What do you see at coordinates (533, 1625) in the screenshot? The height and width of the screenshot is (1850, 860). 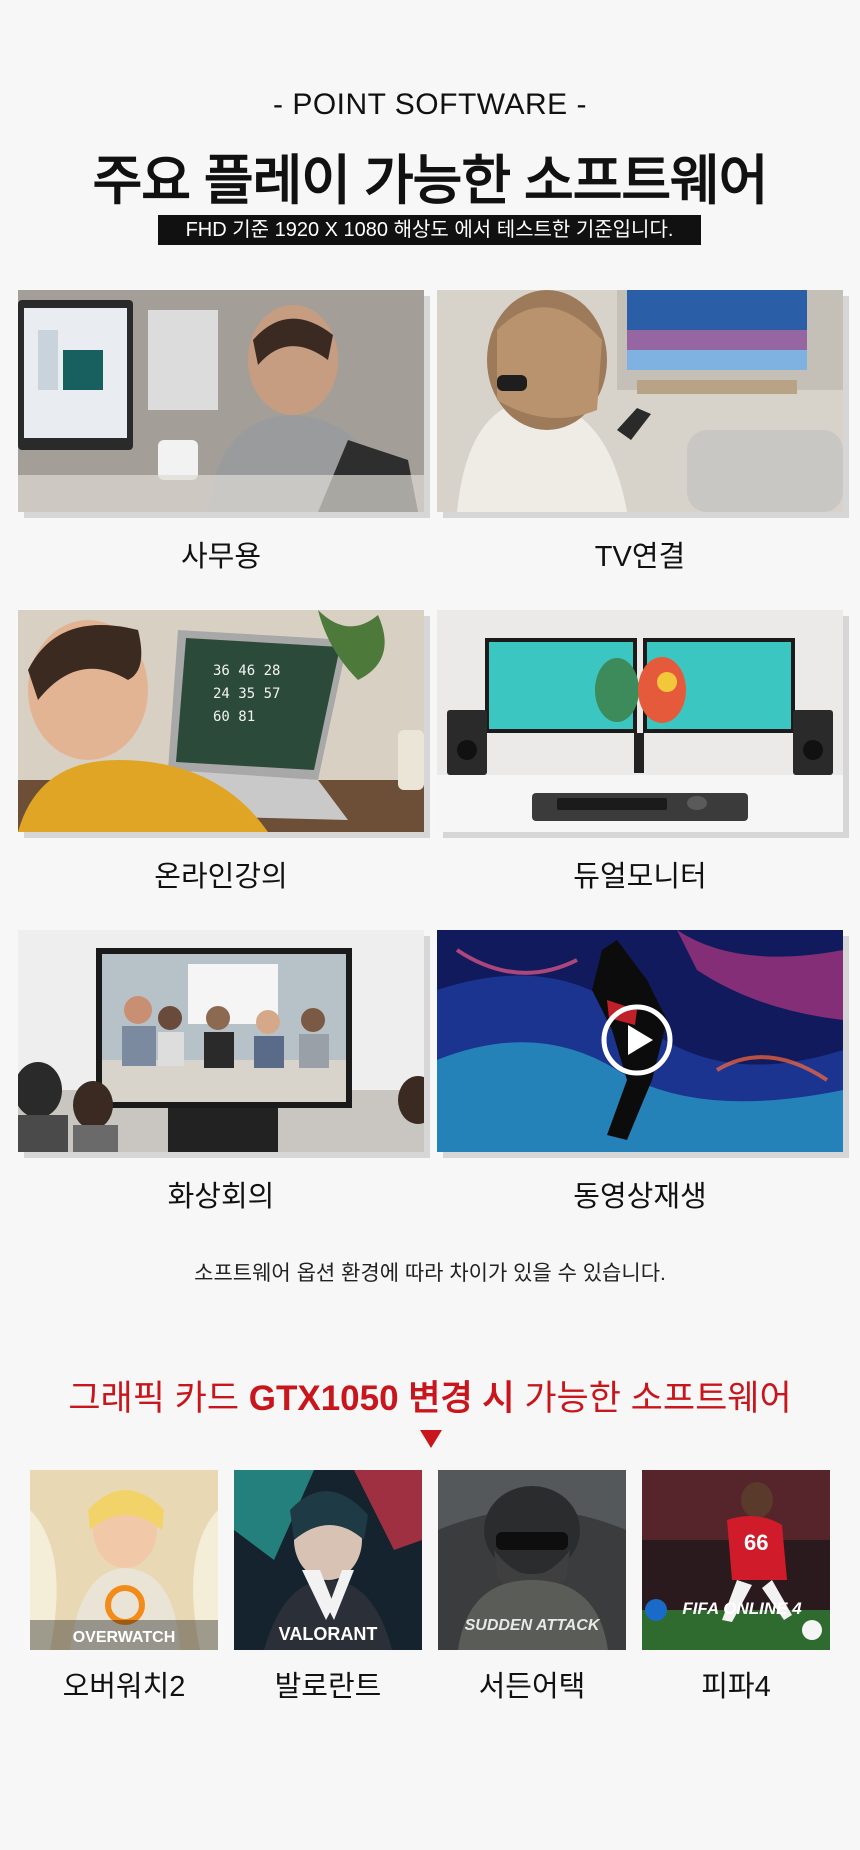 I see `sudden-attack-logo-text: SUDDEN ATTACK` at bounding box center [533, 1625].